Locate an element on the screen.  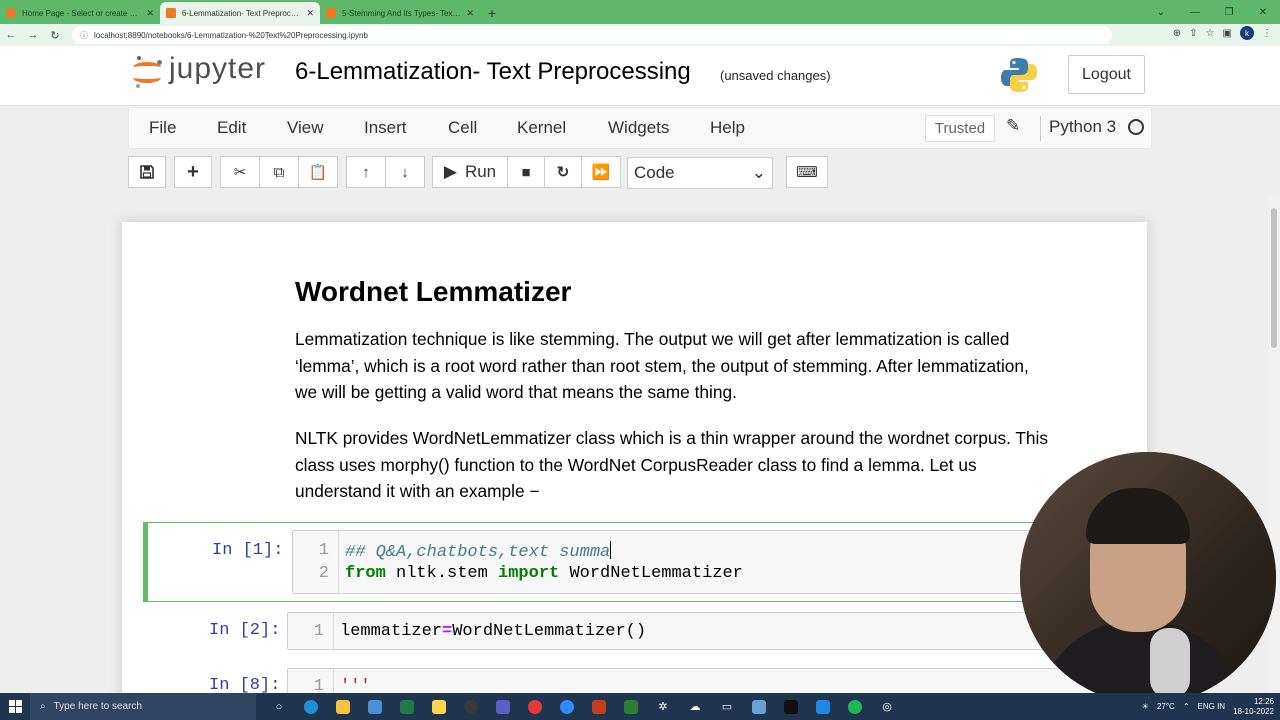
code-line: lemmatizer=WordNetLemmatizer() is located at coordinates (493, 631).